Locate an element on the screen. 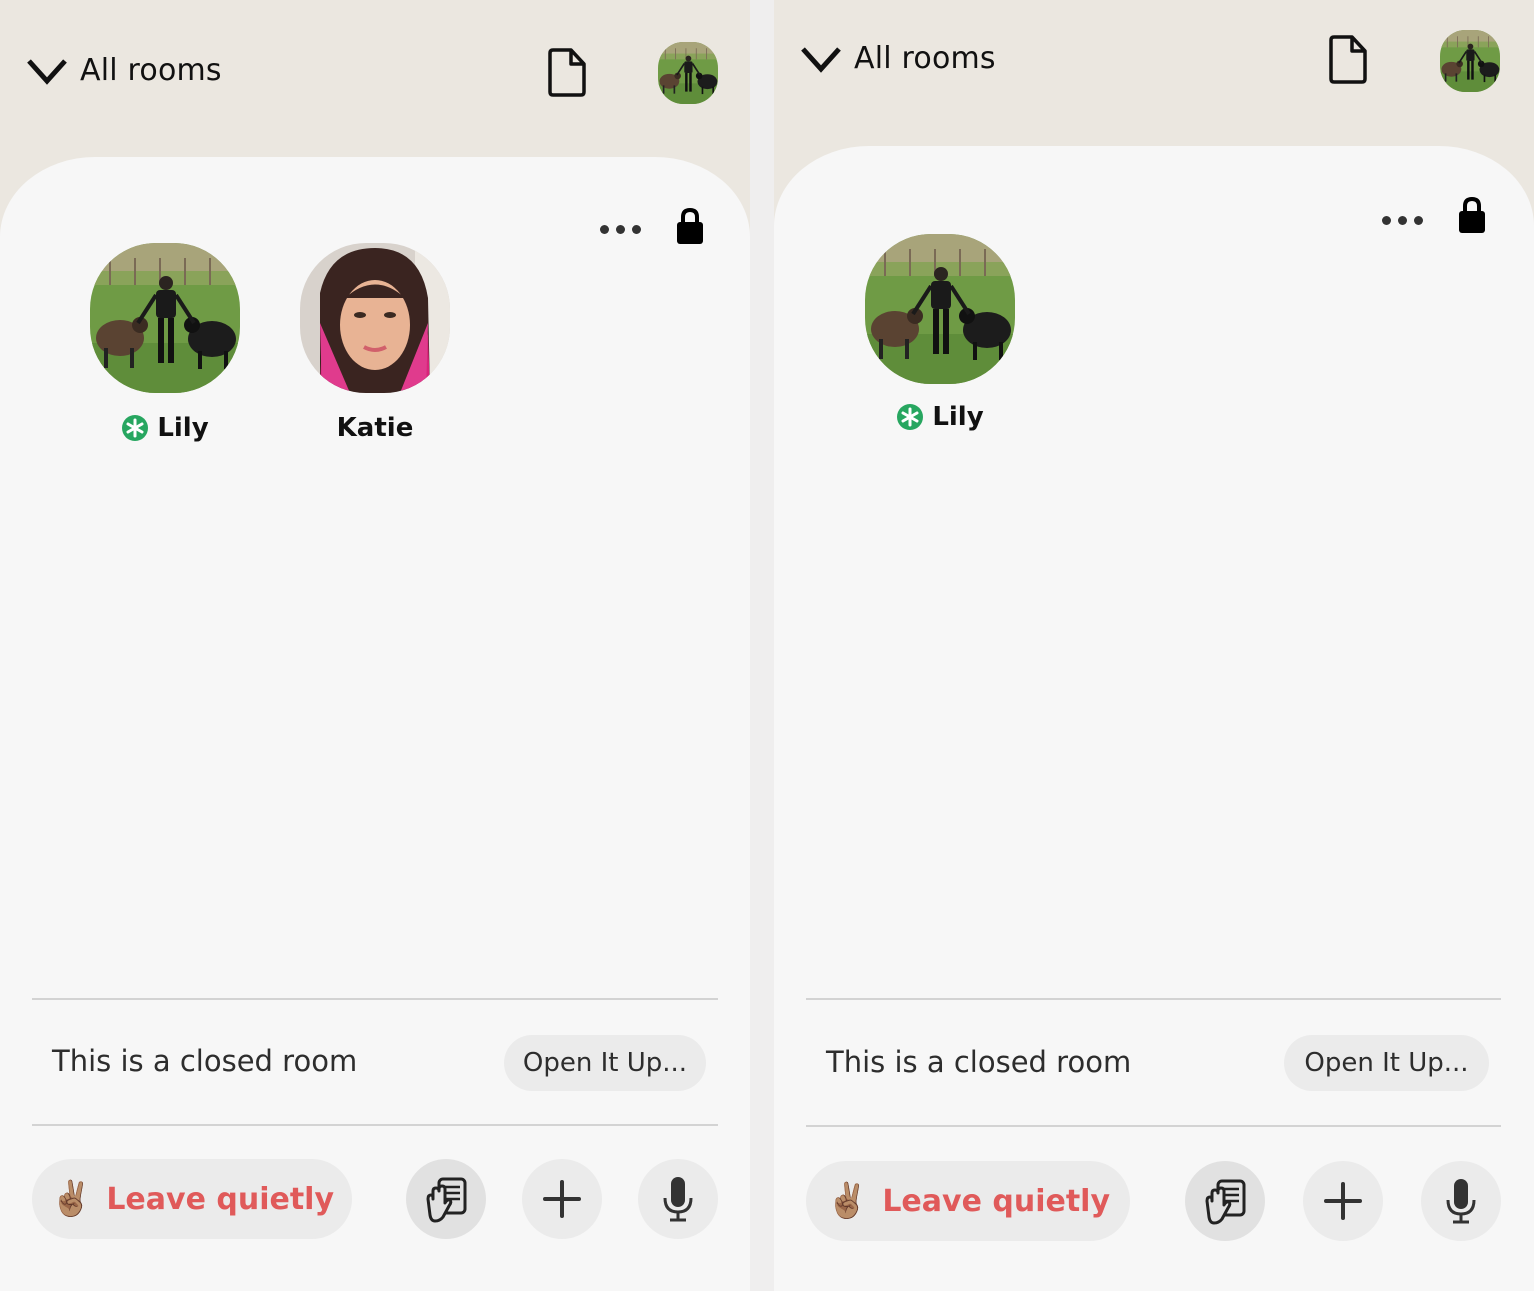 The width and height of the screenshot is (1534, 1291). speaker-name-row: Katie is located at coordinates (375, 428).